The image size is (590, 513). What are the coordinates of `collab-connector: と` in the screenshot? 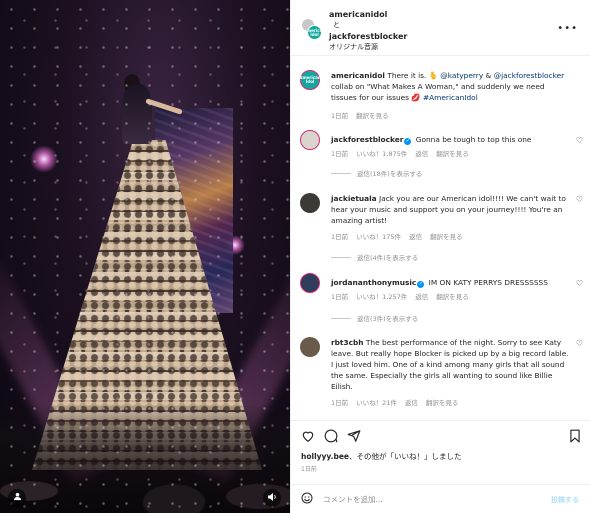 It's located at (336, 25).